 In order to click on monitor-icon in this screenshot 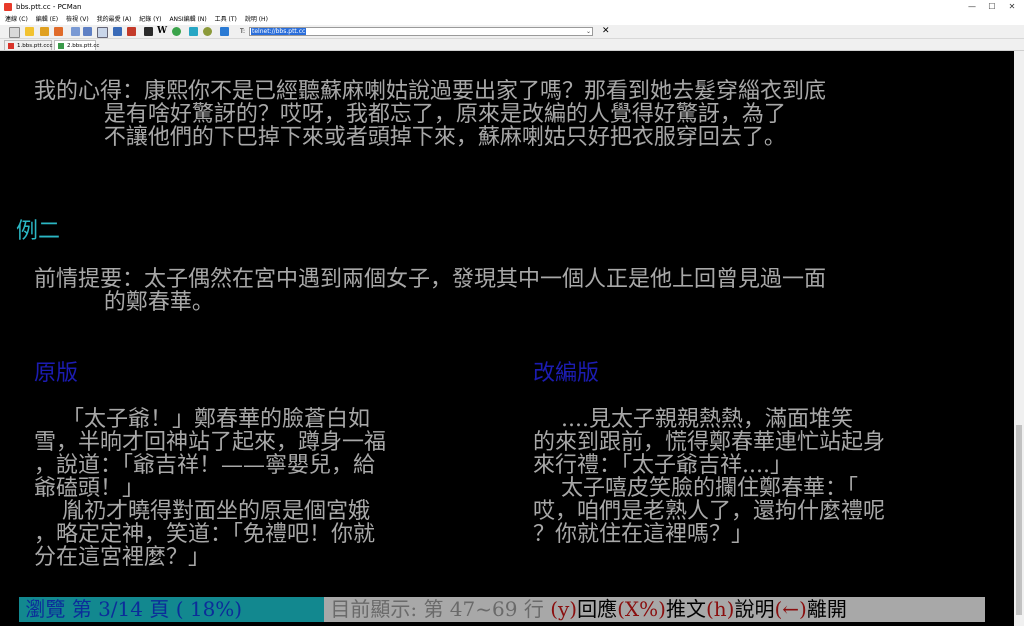, I will do `click(193, 31)`.